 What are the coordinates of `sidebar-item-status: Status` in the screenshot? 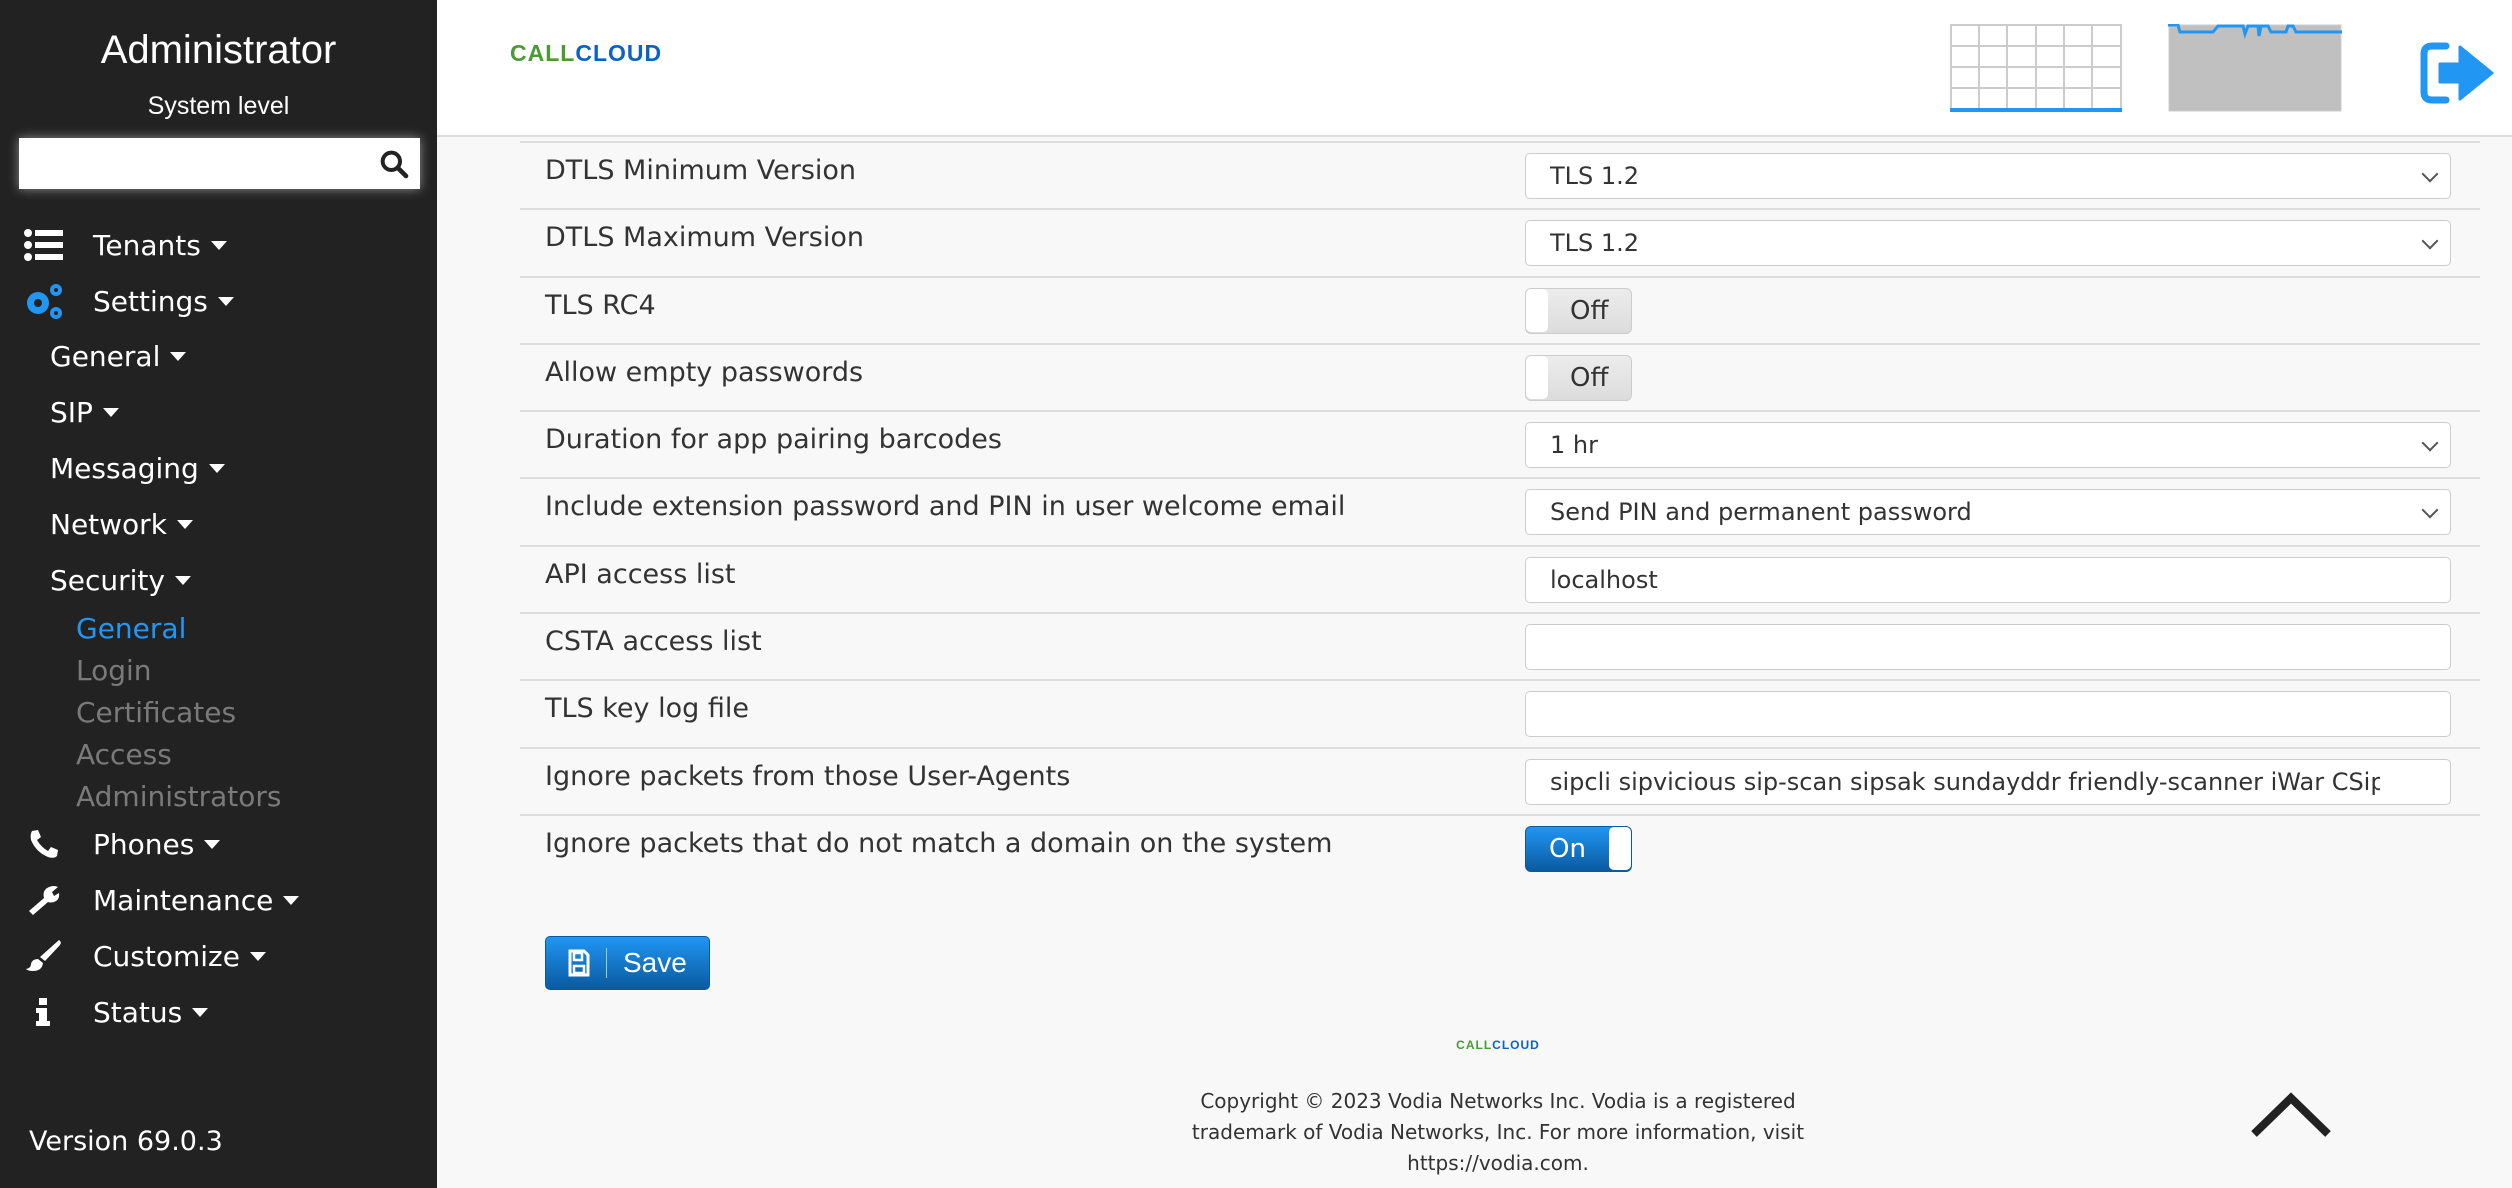 It's located at (104, 1012).